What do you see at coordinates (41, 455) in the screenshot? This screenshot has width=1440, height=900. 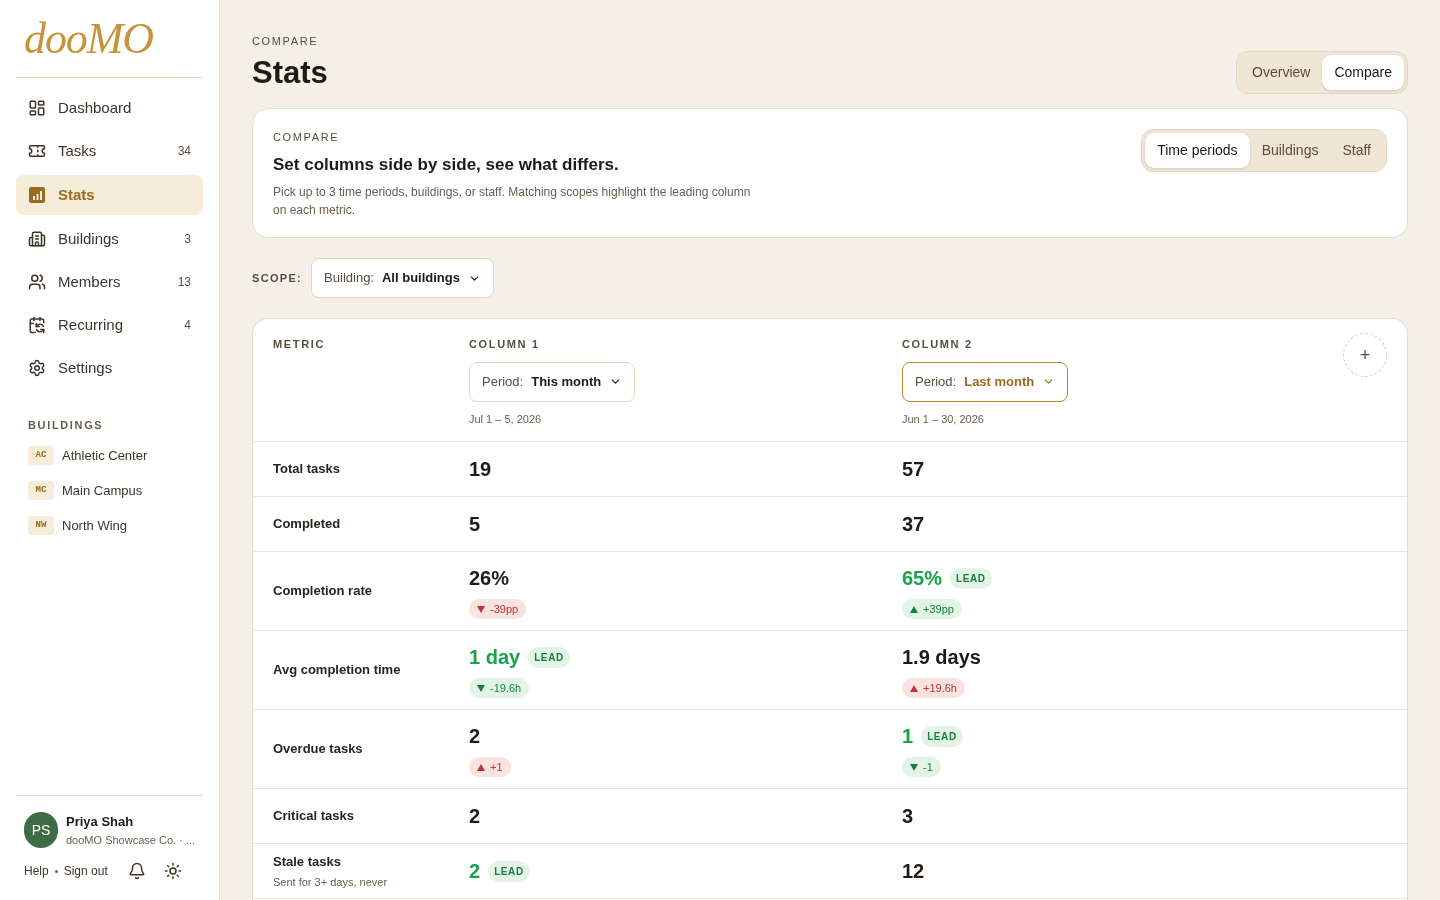 I see `building-code: AC` at bounding box center [41, 455].